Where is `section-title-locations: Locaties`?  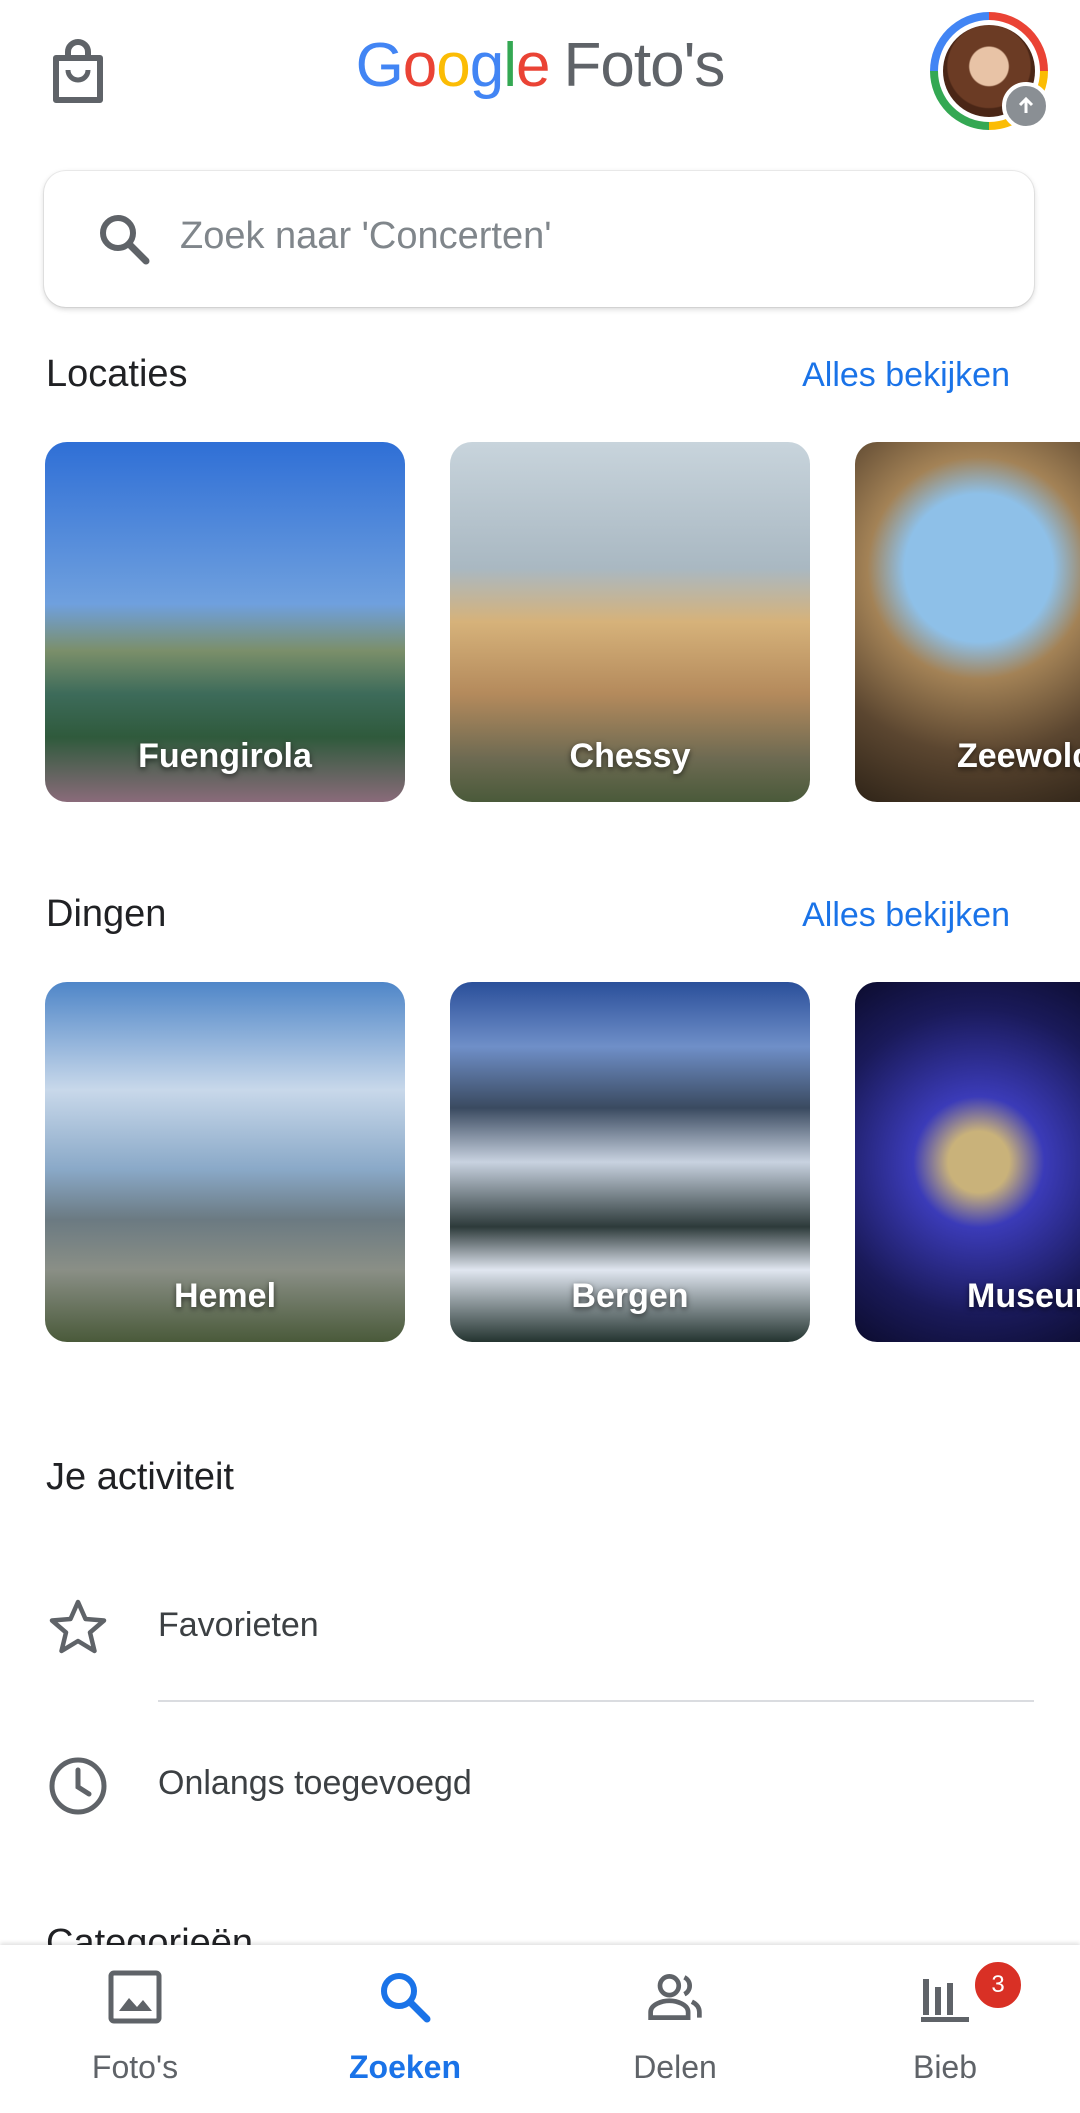 section-title-locations: Locaties is located at coordinates (117, 374).